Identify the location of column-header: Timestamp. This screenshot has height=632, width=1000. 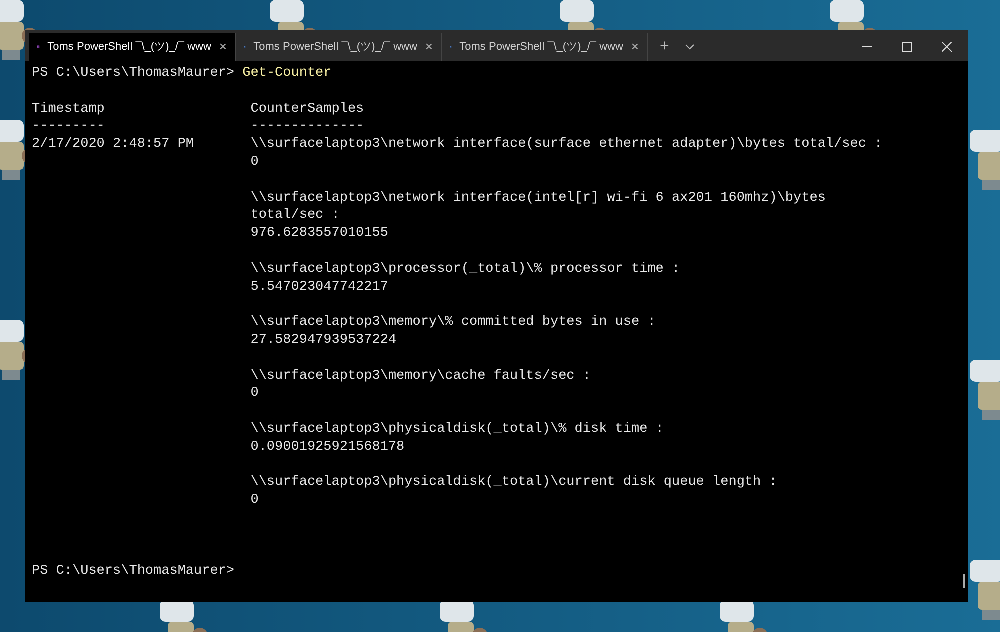
(68, 109).